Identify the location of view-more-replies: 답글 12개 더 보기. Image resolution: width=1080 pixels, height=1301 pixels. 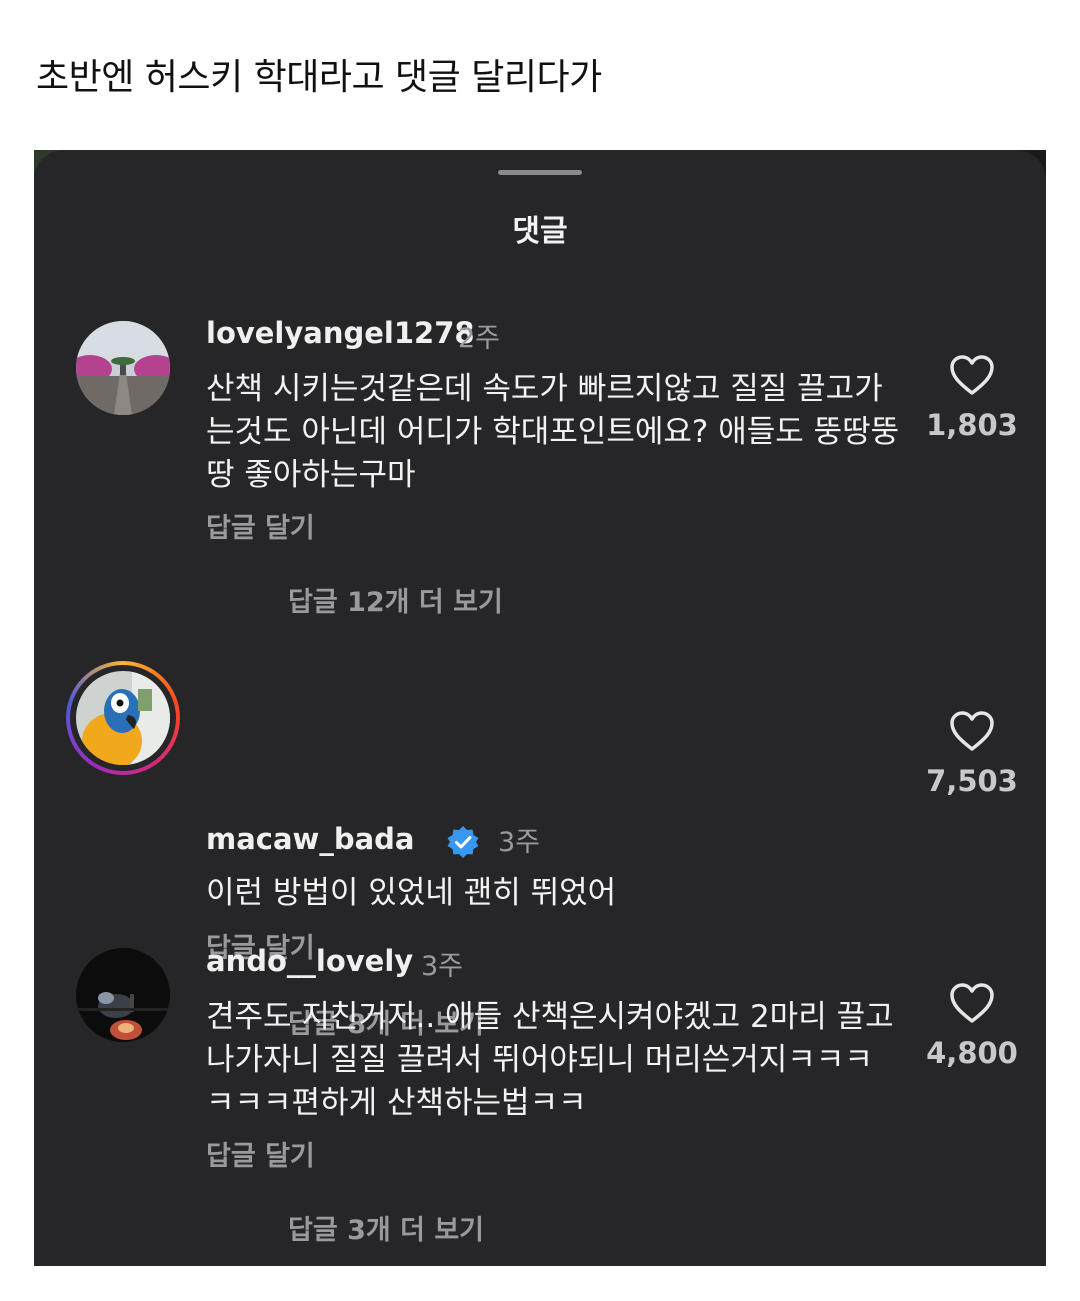
(395, 599).